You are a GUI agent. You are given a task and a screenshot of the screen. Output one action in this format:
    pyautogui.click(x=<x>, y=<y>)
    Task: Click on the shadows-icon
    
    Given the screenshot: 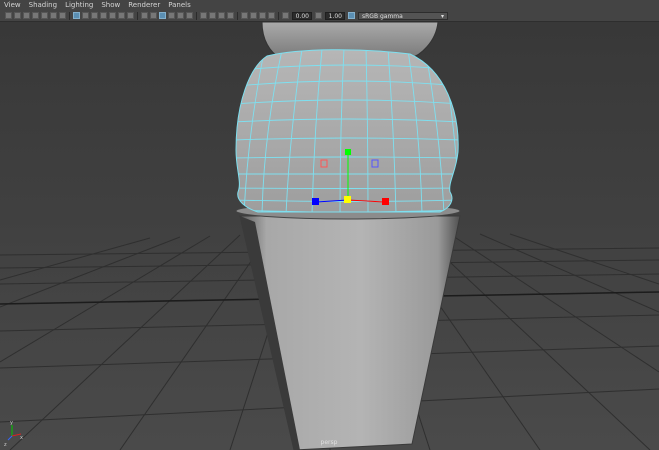 What is the action you would take?
    pyautogui.click(x=189, y=15)
    